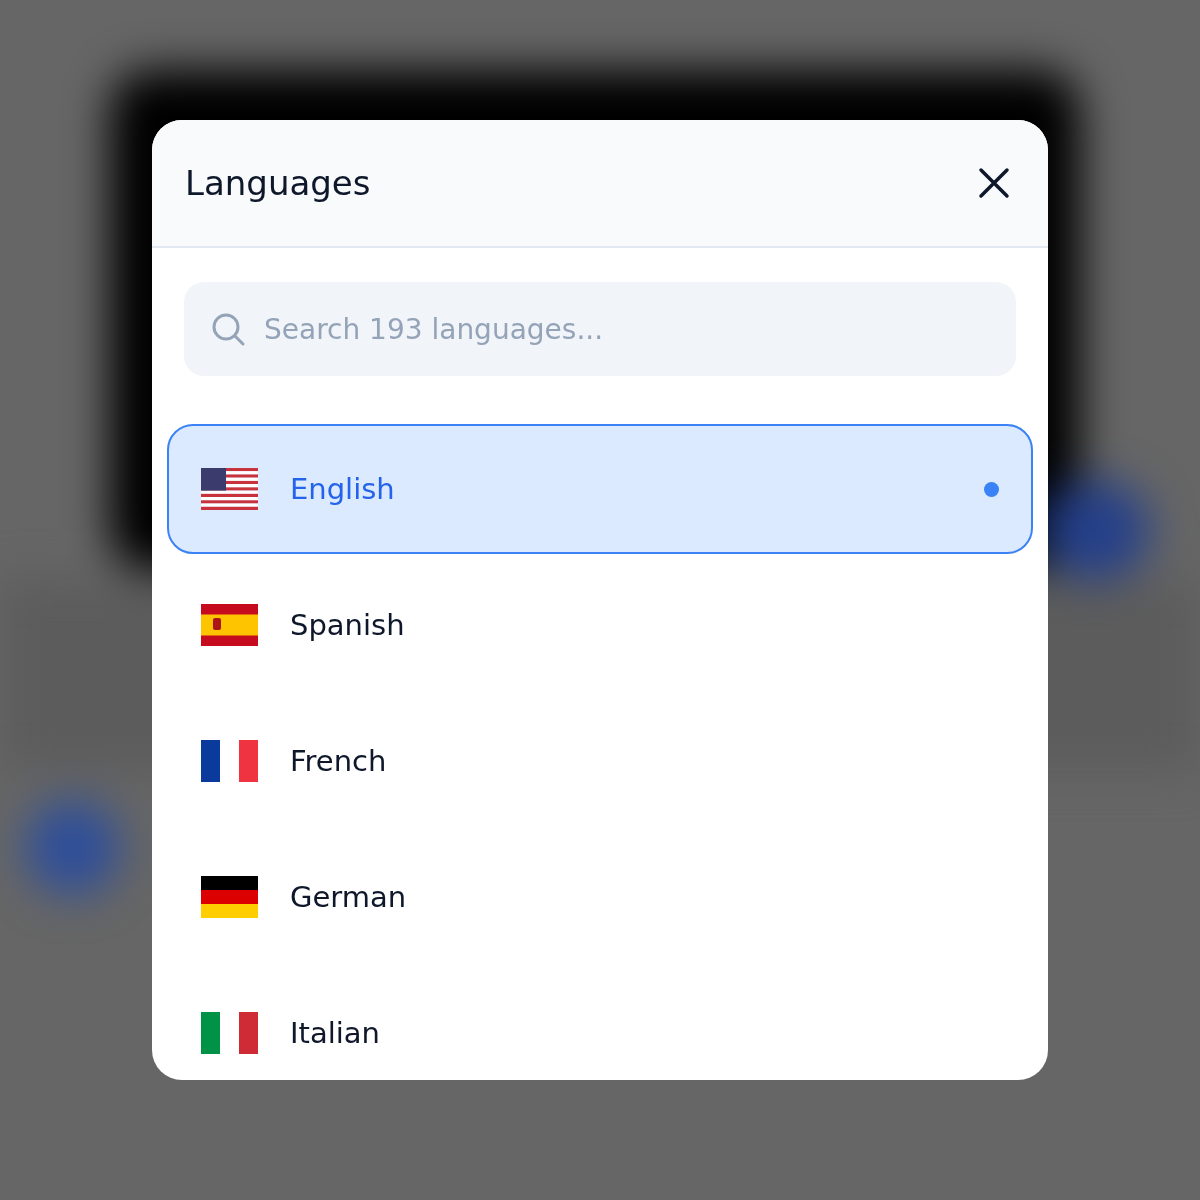 Image resolution: width=1200 pixels, height=1200 pixels. Describe the element at coordinates (278, 183) in the screenshot. I see `dialog-title: Languages` at that location.